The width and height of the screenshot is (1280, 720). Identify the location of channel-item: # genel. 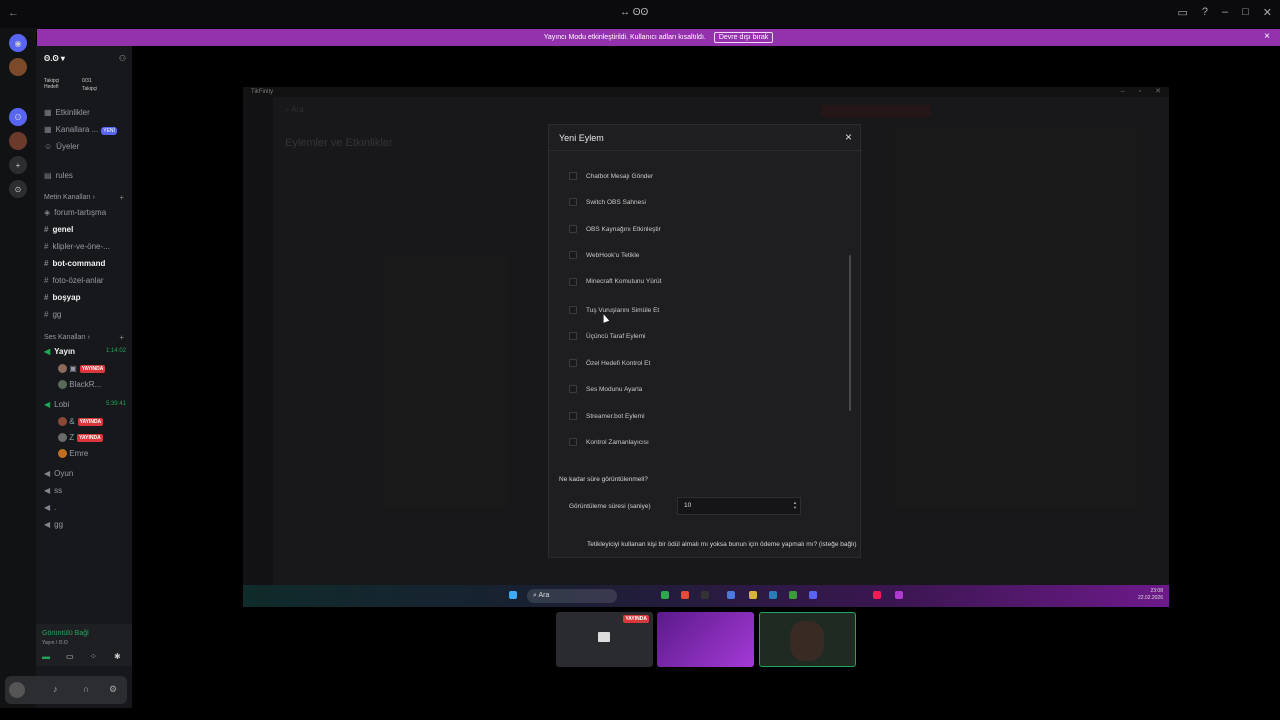
(58, 229).